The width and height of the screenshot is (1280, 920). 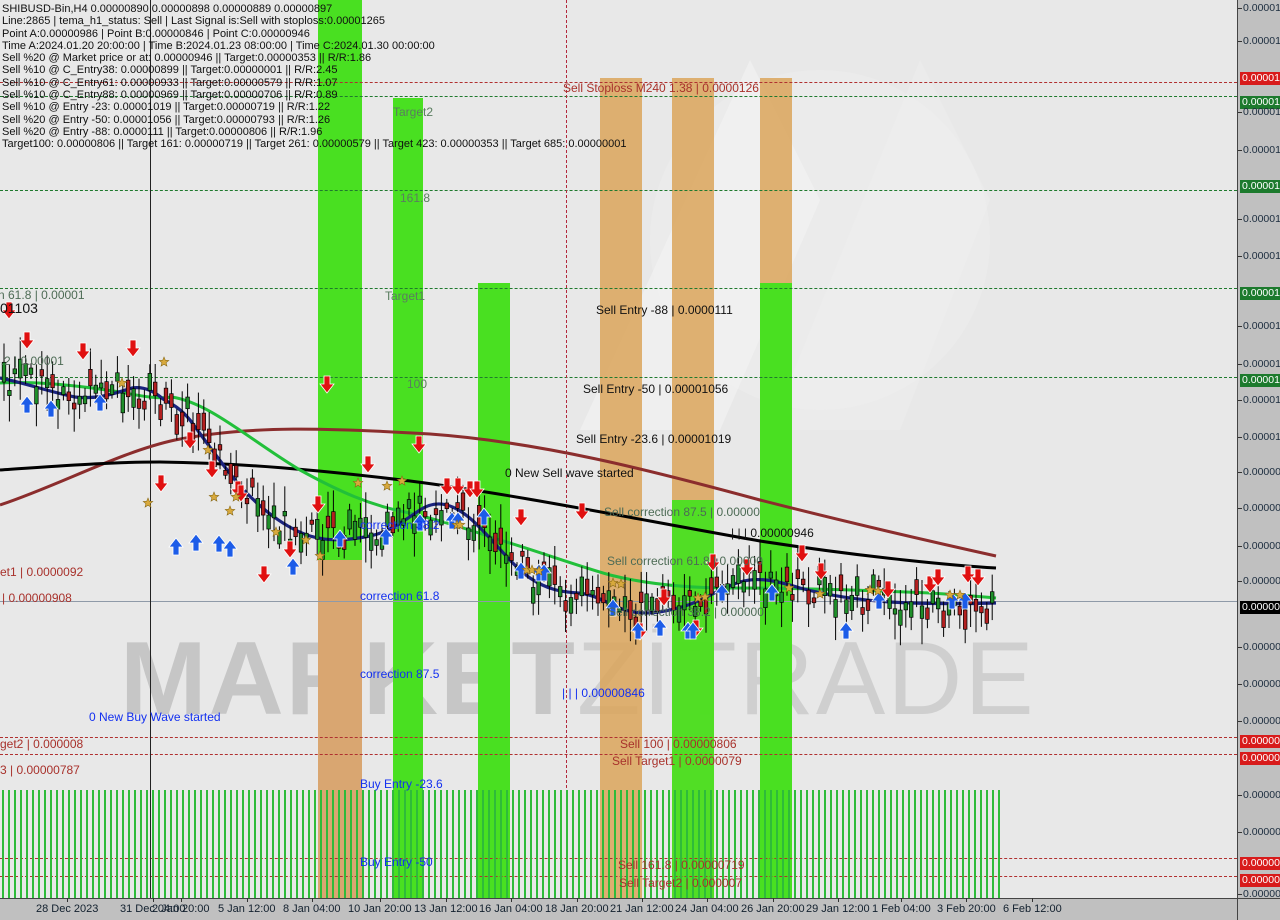 What do you see at coordinates (838, 906) in the screenshot?
I see `time-tick: 29 Jan 12:00` at bounding box center [838, 906].